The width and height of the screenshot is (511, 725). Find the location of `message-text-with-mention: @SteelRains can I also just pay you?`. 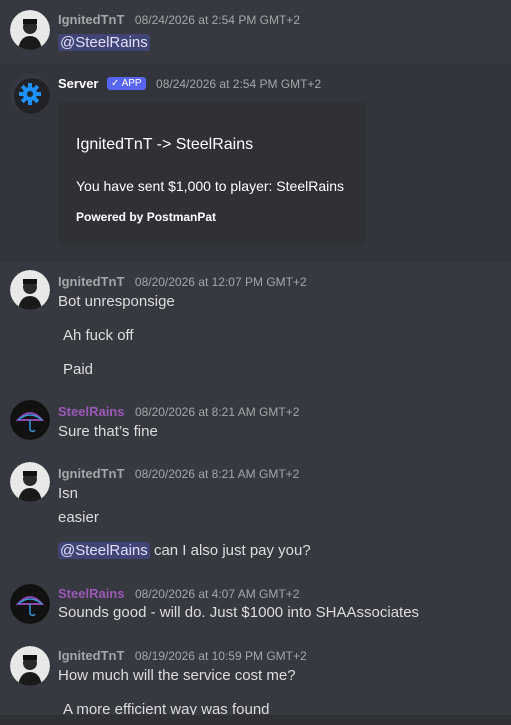

message-text-with-mention: @SteelRains can I also just pay you? is located at coordinates (184, 550).